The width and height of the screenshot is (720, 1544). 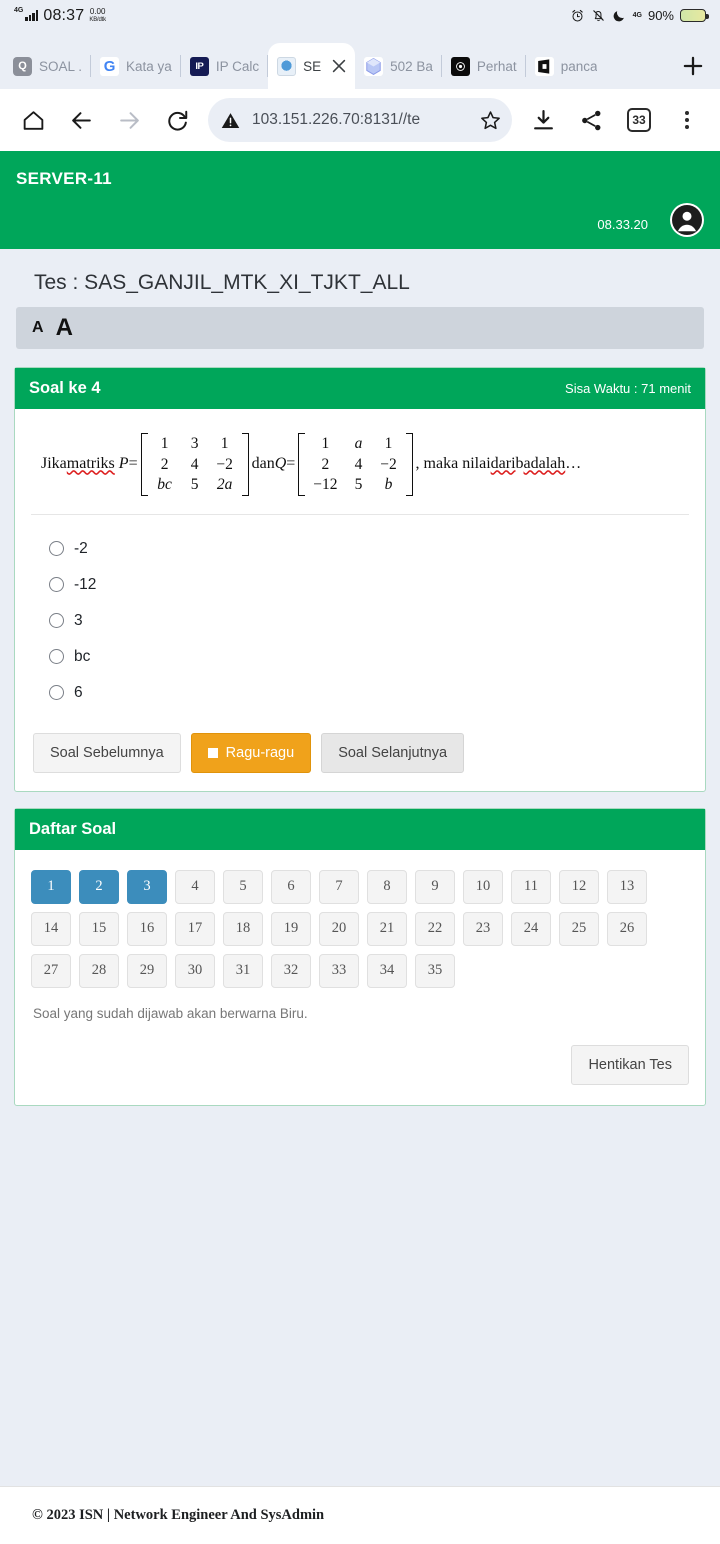 What do you see at coordinates (107, 752) in the screenshot?
I see `previous-question-button: Soal Sebelumnya` at bounding box center [107, 752].